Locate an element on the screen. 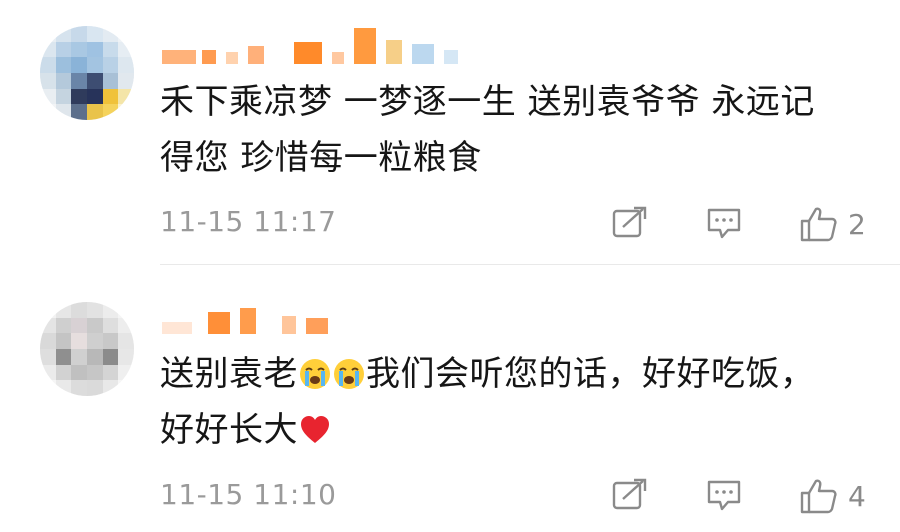  comment-timestamp: 11-15 11:17 is located at coordinates (248, 221).